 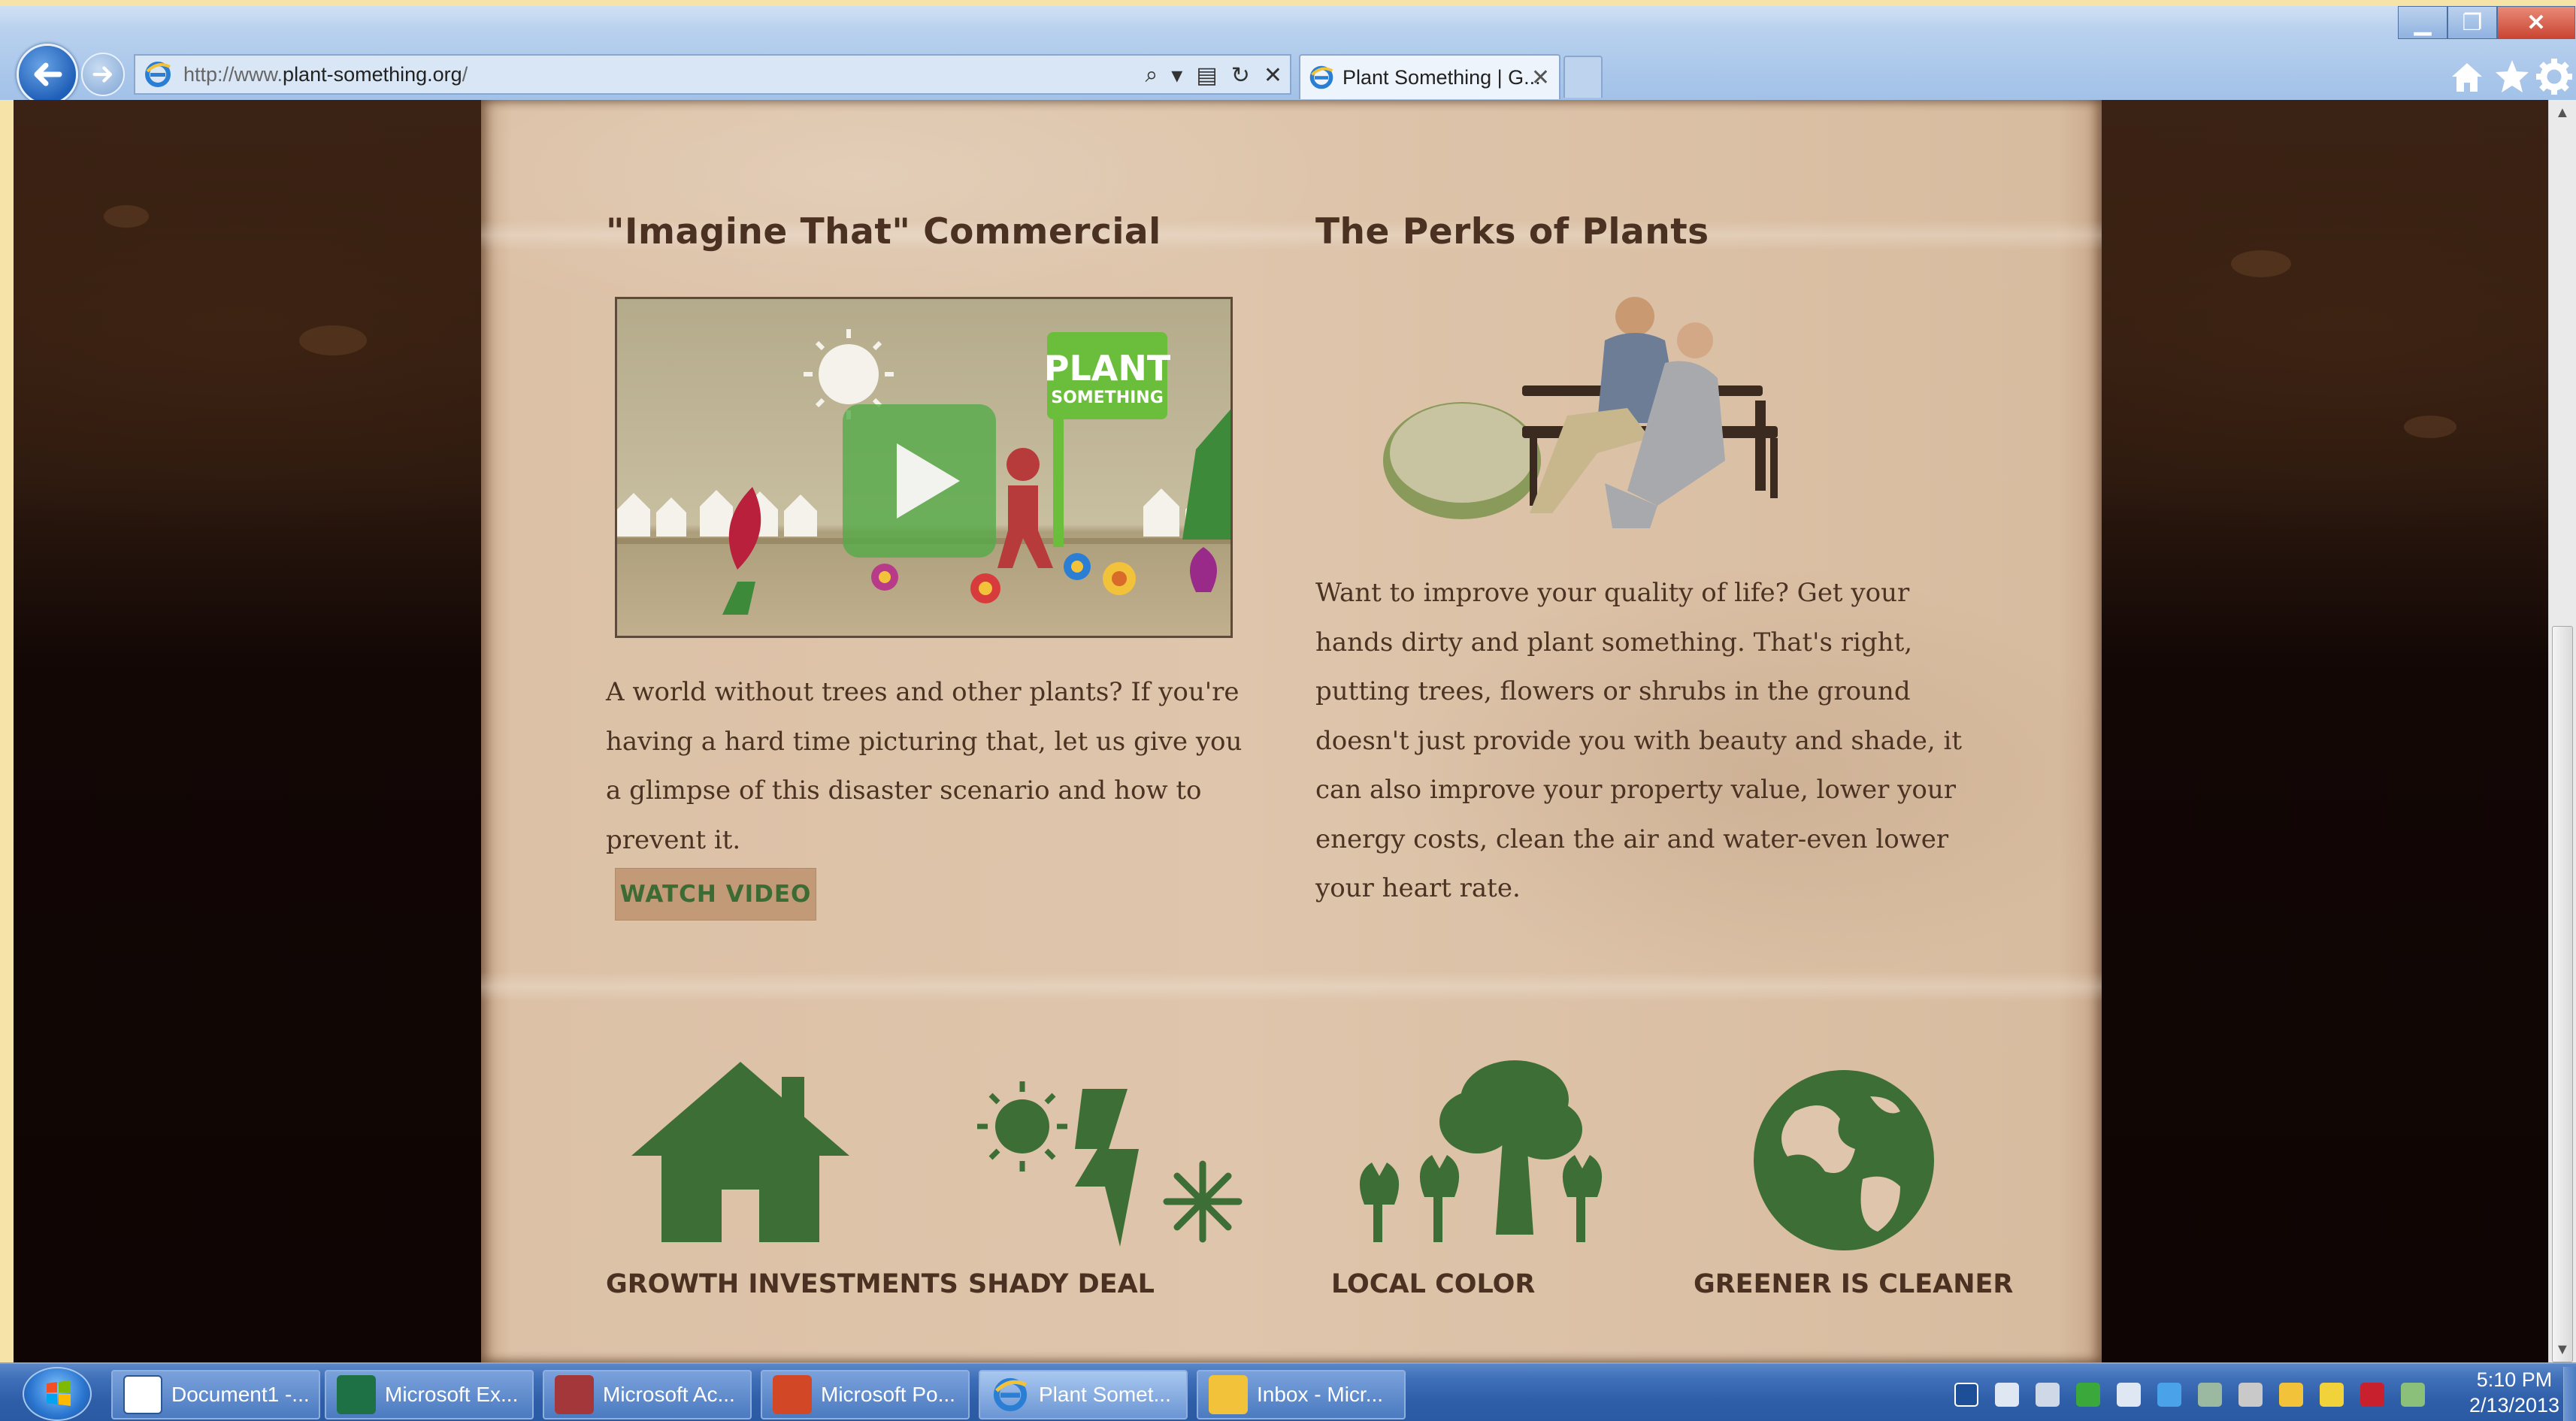 What do you see at coordinates (2562, 113) in the screenshot?
I see `scroll-up-icon: ▲` at bounding box center [2562, 113].